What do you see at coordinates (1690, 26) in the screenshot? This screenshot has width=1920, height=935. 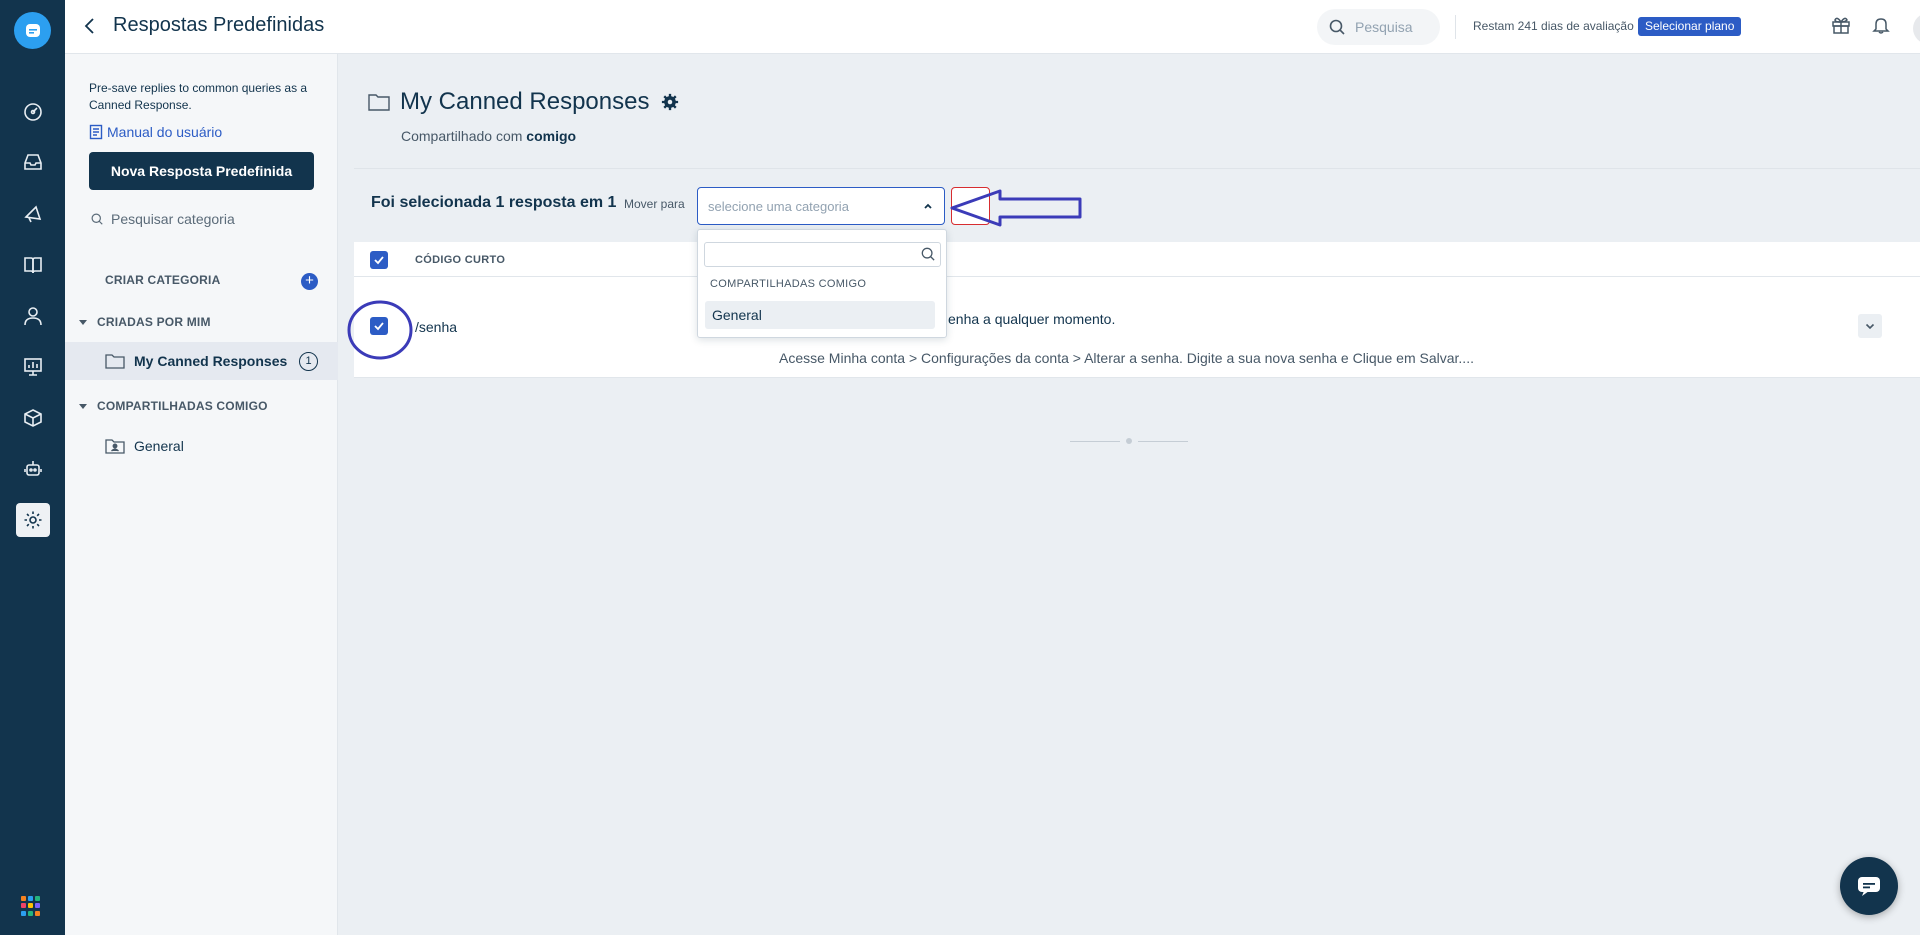 I see `select-plan-button: Selecionar plano` at bounding box center [1690, 26].